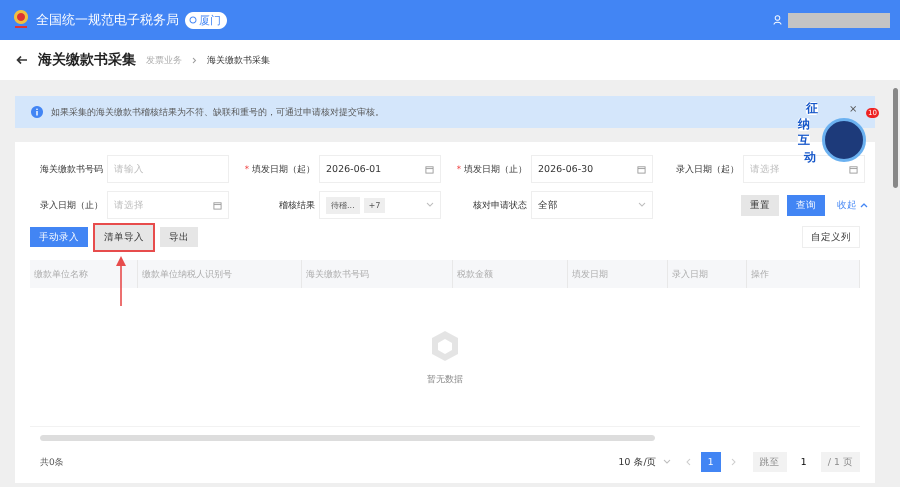  Describe the element at coordinates (592, 205) in the screenshot. I see `select-field: 全部` at that location.